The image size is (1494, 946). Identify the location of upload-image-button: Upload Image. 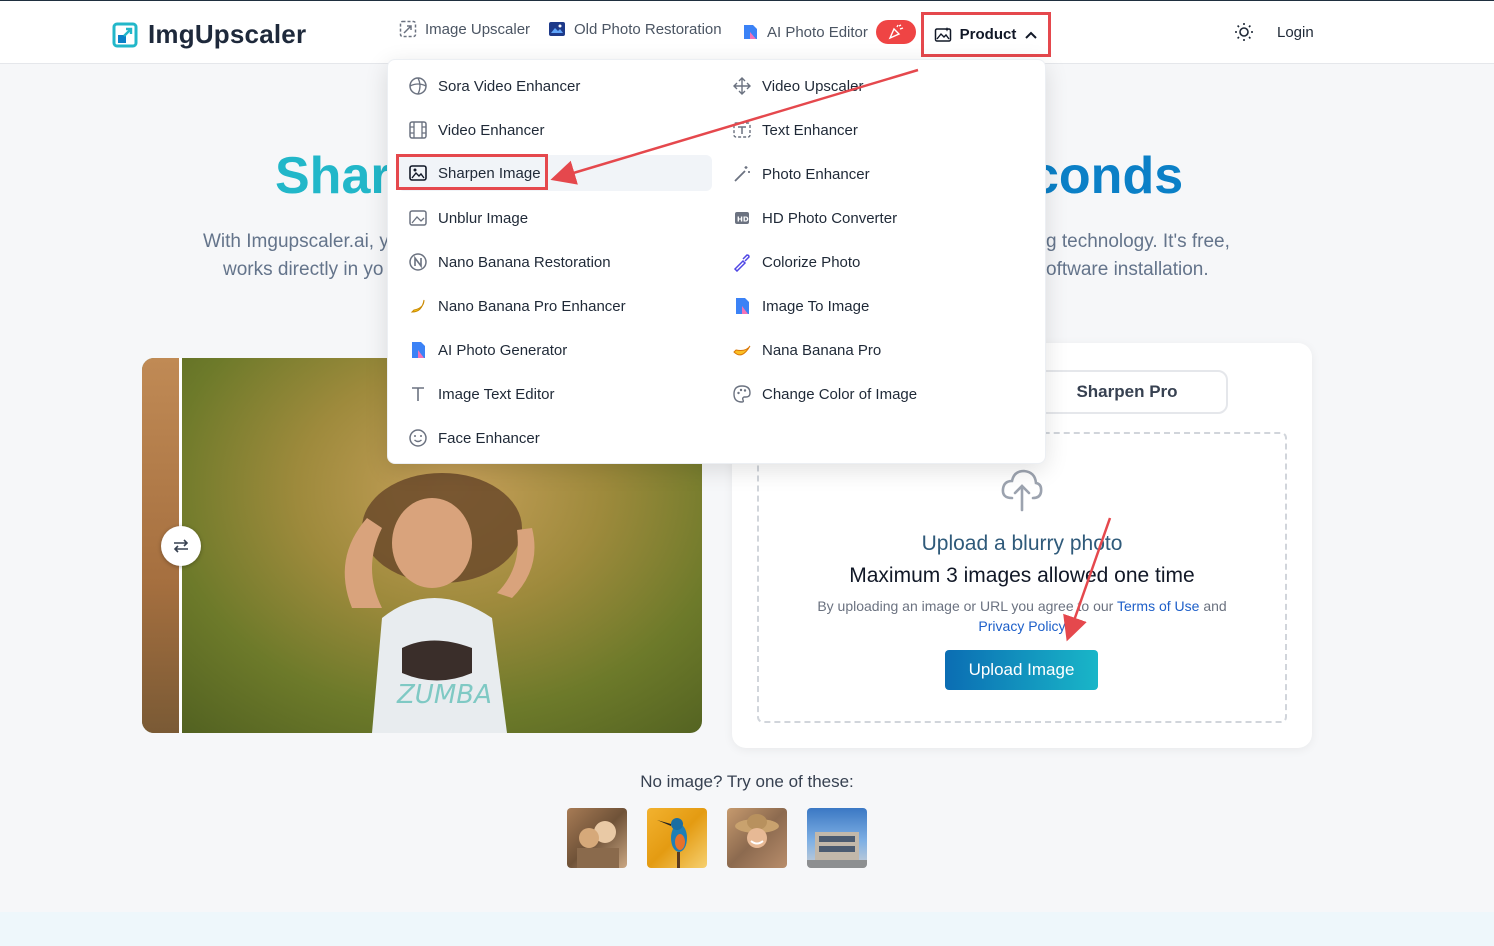
(1021, 670).